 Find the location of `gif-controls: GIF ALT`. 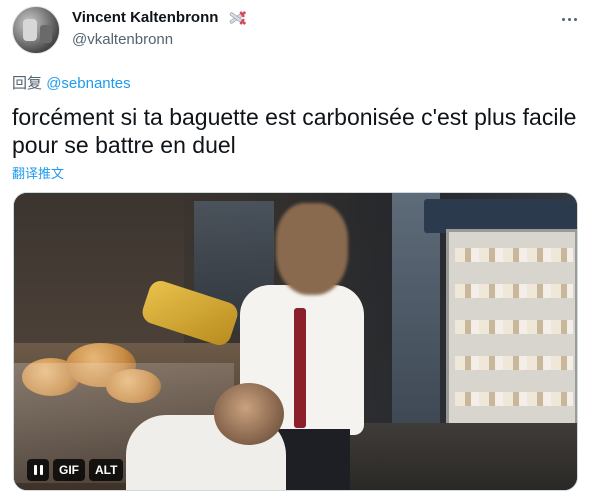

gif-controls: GIF ALT is located at coordinates (75, 470).